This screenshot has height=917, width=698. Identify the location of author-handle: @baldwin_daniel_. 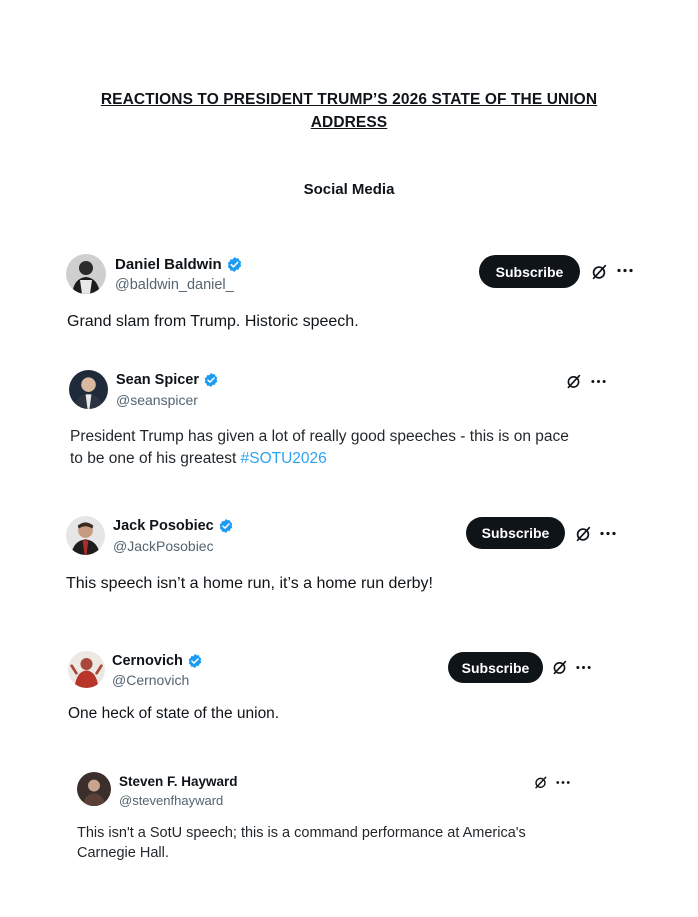
(174, 285).